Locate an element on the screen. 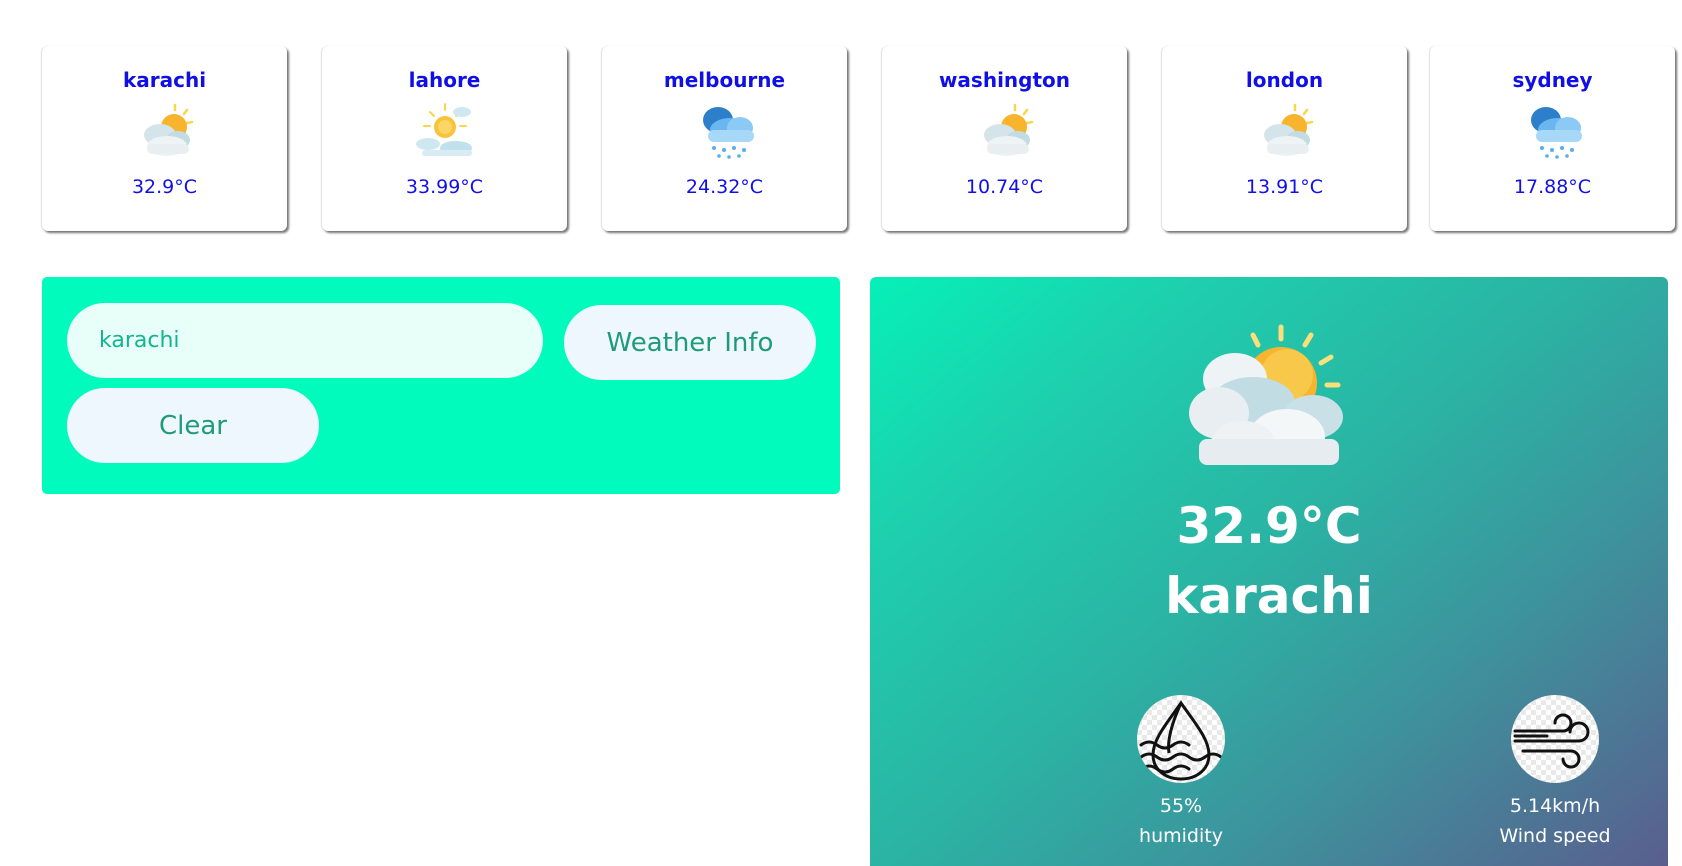  city-name: karachi is located at coordinates (164, 80).